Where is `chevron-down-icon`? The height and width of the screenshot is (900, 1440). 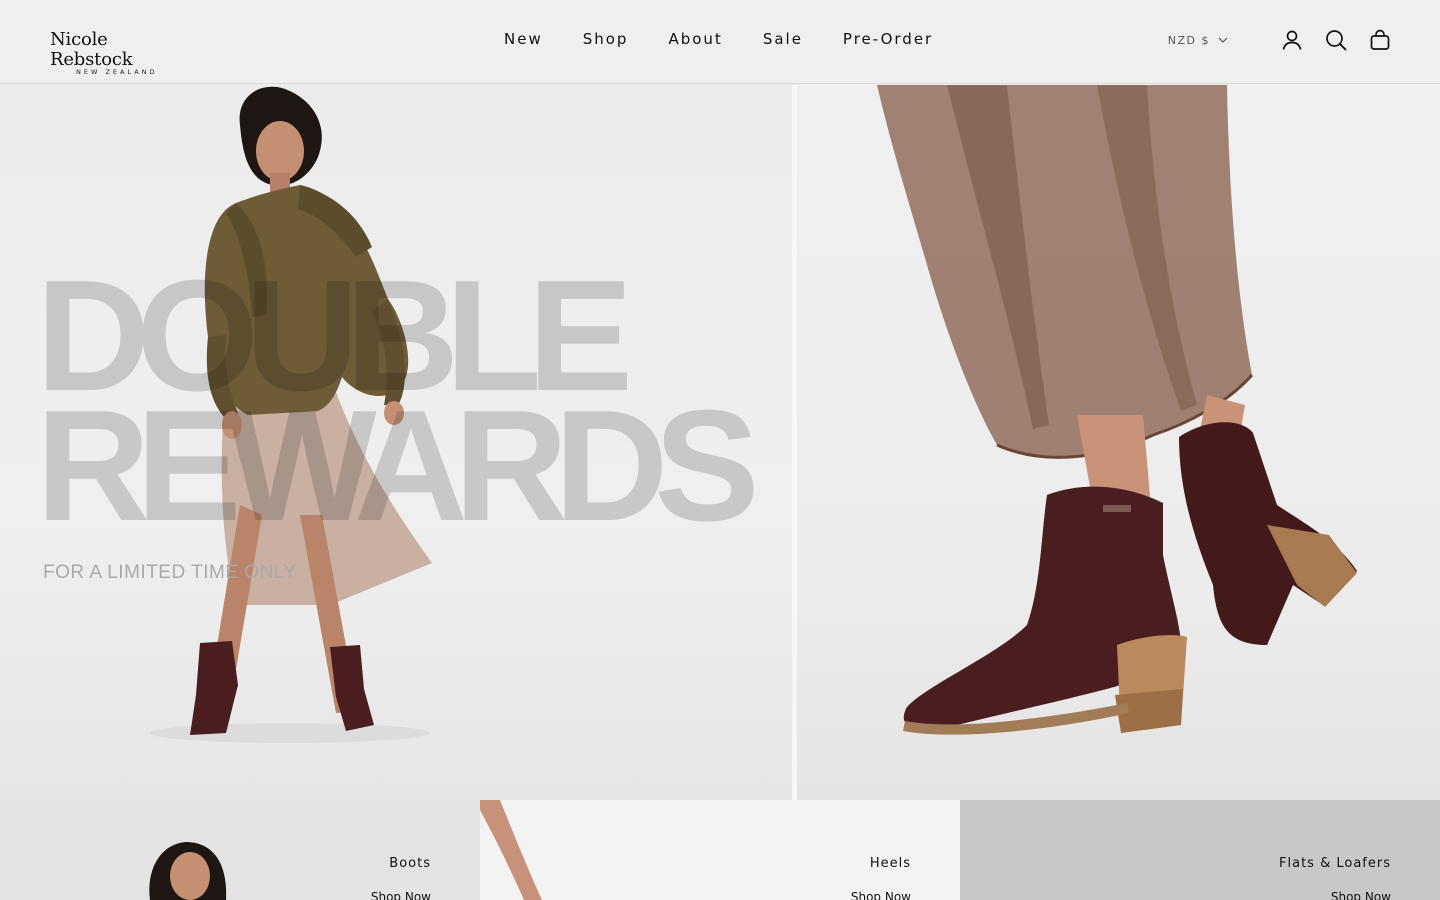
chevron-down-icon is located at coordinates (1223, 40).